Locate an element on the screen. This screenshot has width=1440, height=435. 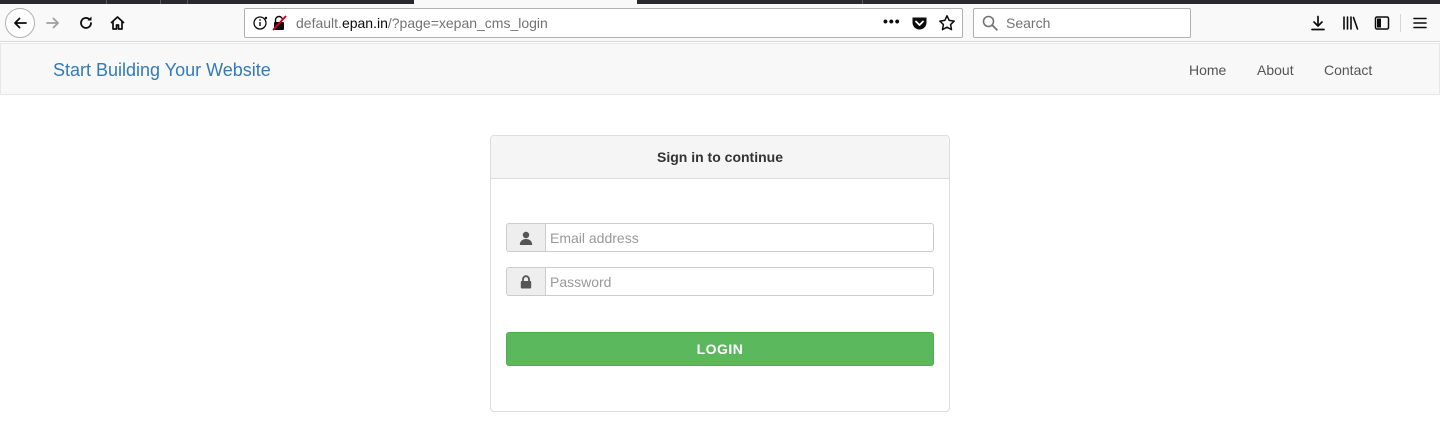
url-prefix: default. is located at coordinates (319, 23).